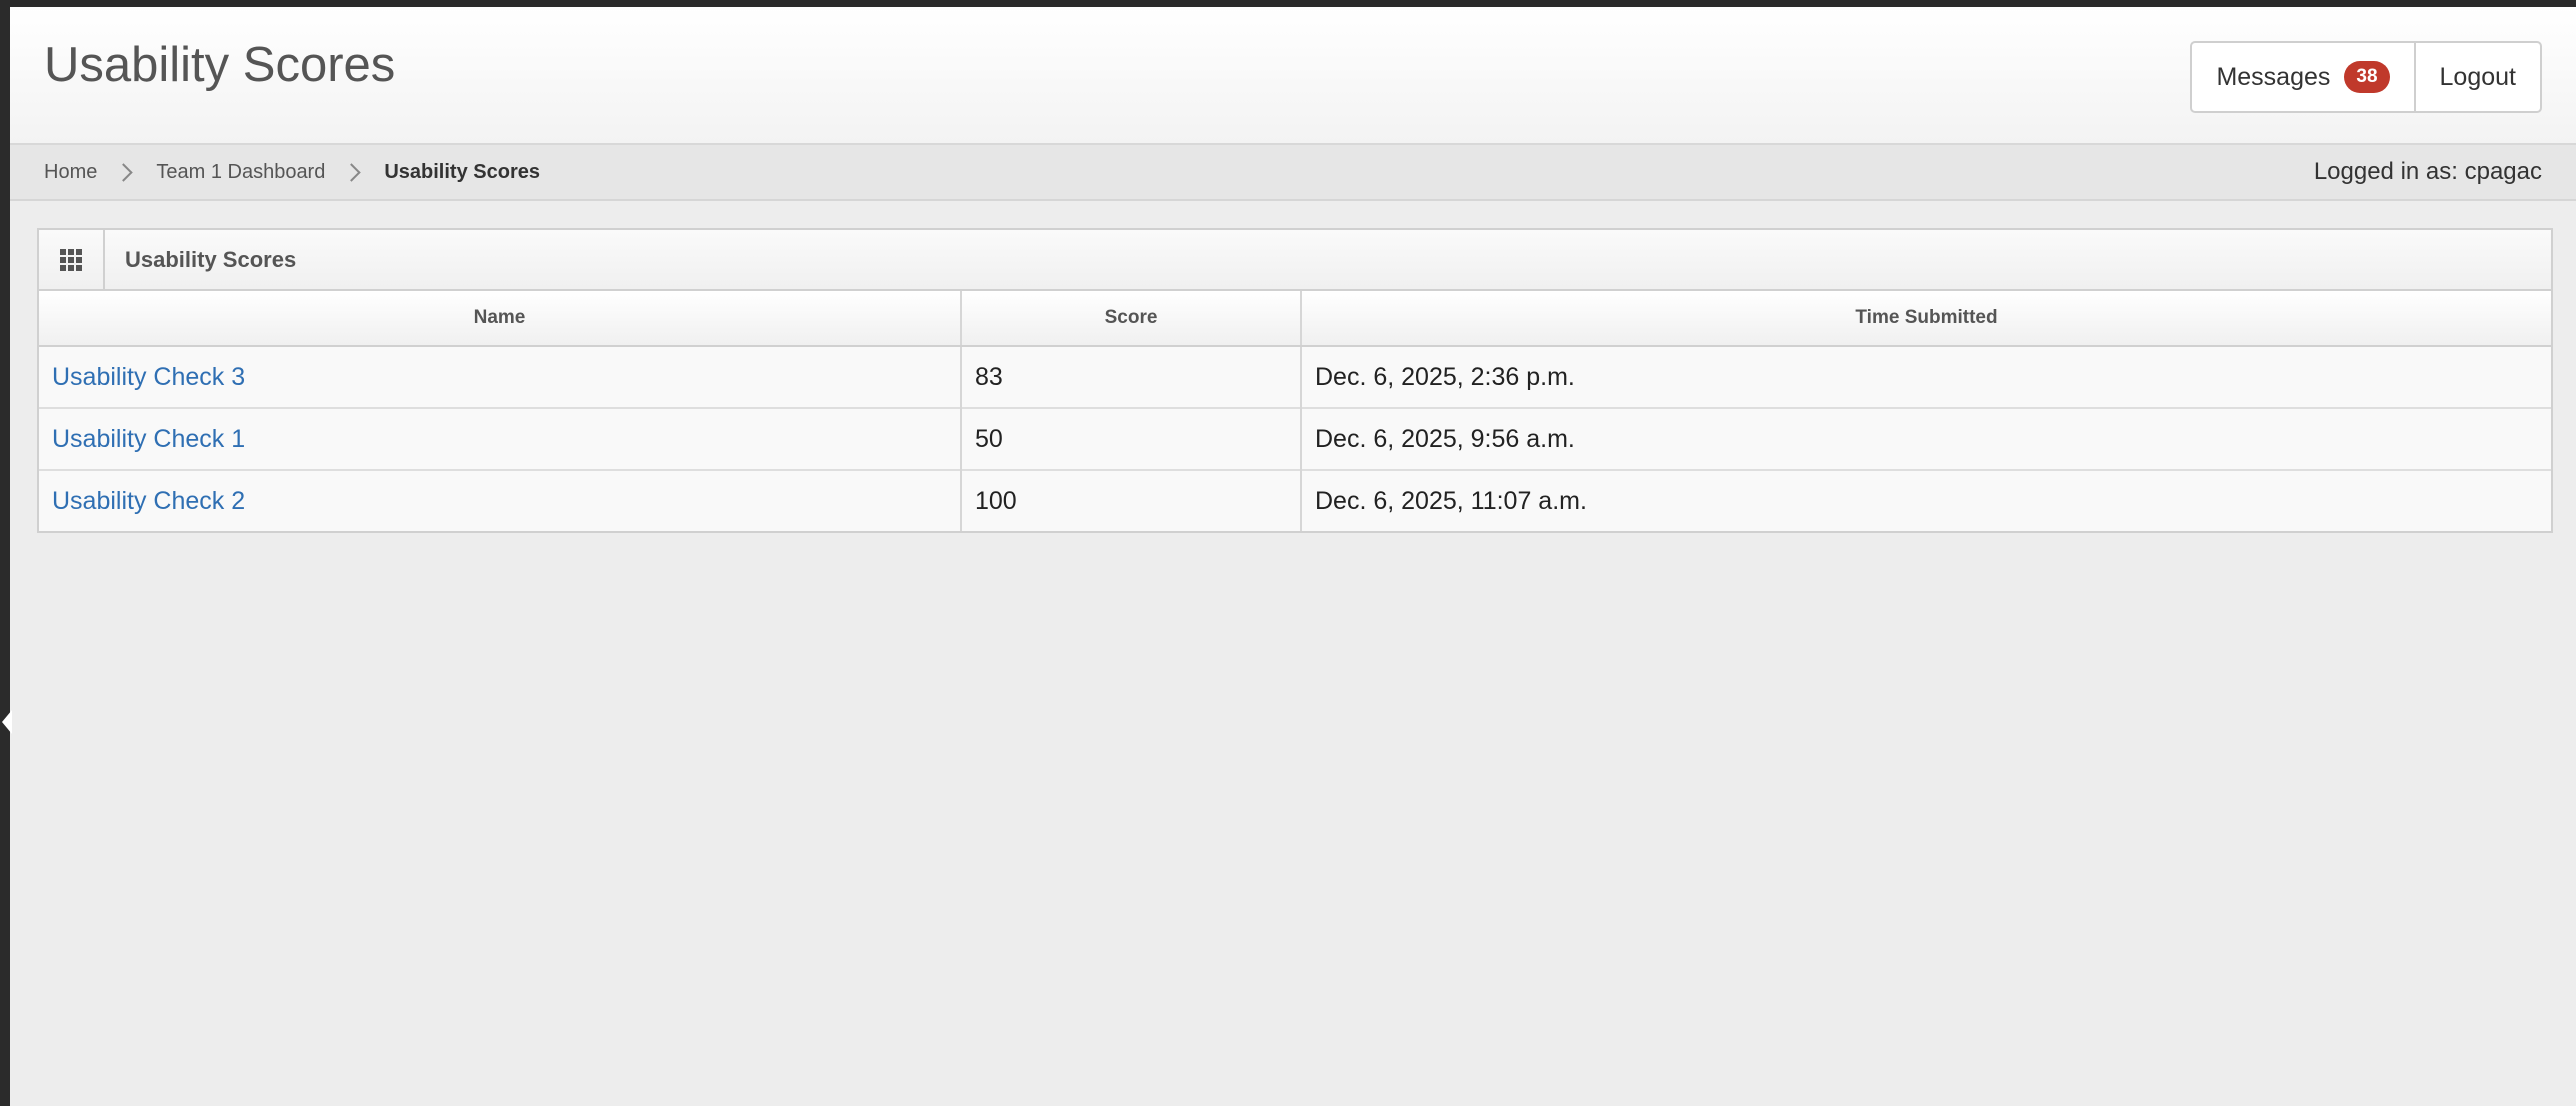  I want to click on column-header-name: Name, so click(500, 319).